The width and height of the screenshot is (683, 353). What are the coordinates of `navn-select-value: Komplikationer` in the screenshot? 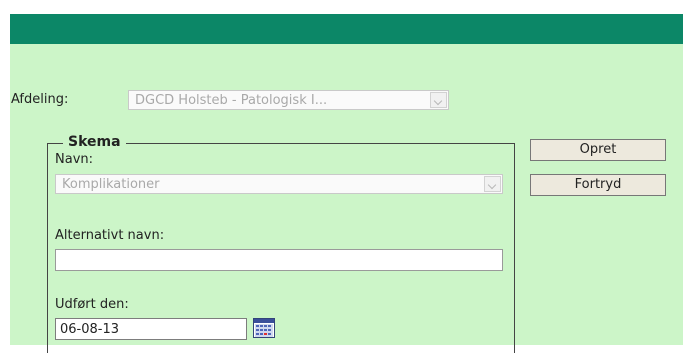 It's located at (111, 184).